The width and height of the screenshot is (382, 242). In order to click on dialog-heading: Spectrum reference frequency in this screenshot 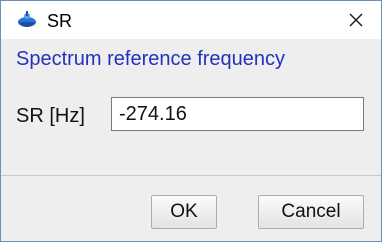, I will do `click(151, 59)`.